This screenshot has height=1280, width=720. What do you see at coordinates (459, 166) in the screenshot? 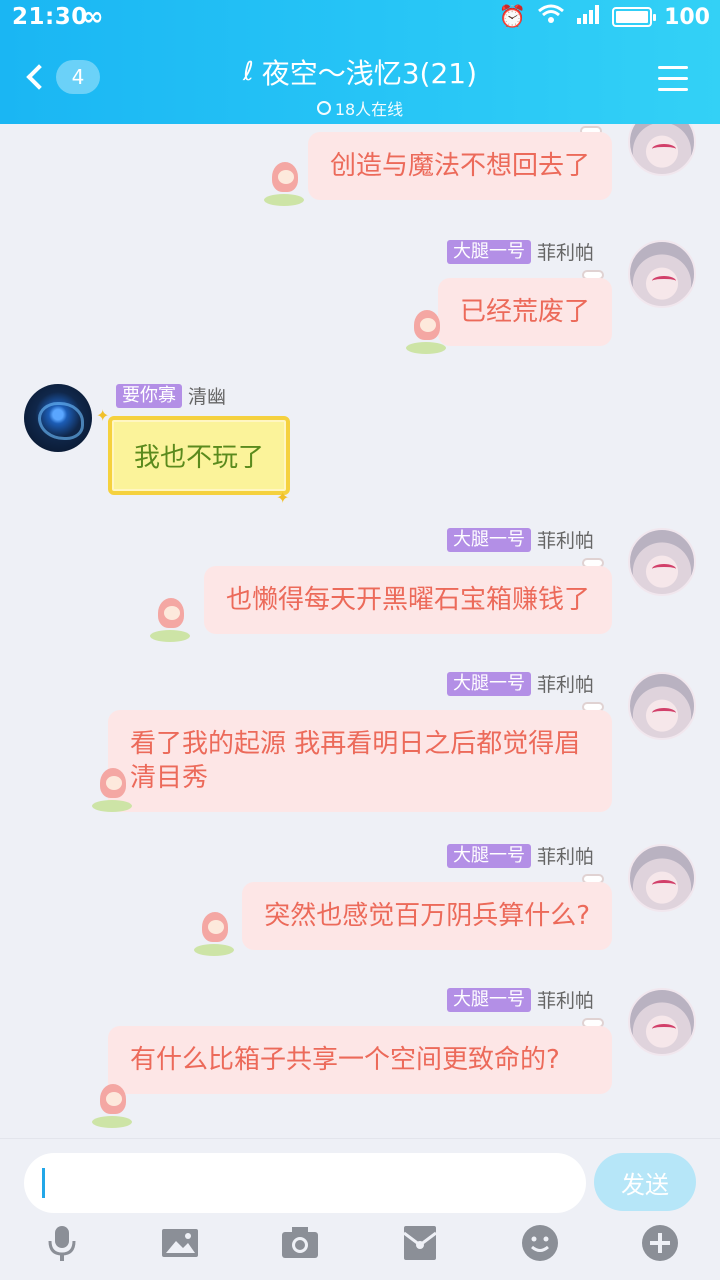
I see `message-bubble: 创造与魔法不想回去了` at bounding box center [459, 166].